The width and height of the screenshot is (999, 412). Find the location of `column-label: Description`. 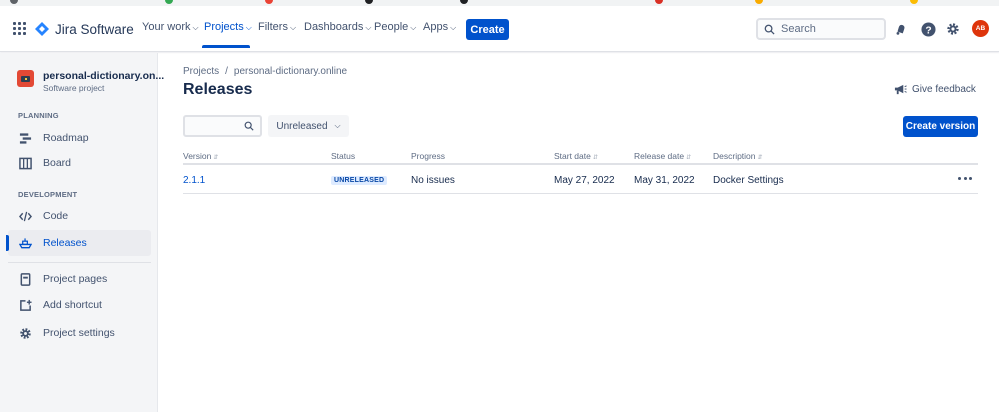

column-label: Description is located at coordinates (734, 156).